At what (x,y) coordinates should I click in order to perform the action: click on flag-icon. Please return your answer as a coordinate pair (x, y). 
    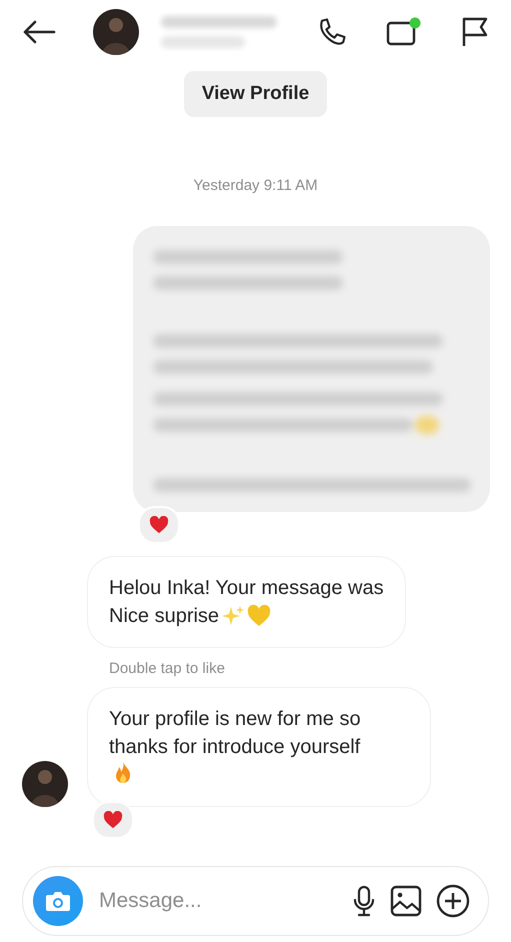
    Looking at the image, I should click on (475, 32).